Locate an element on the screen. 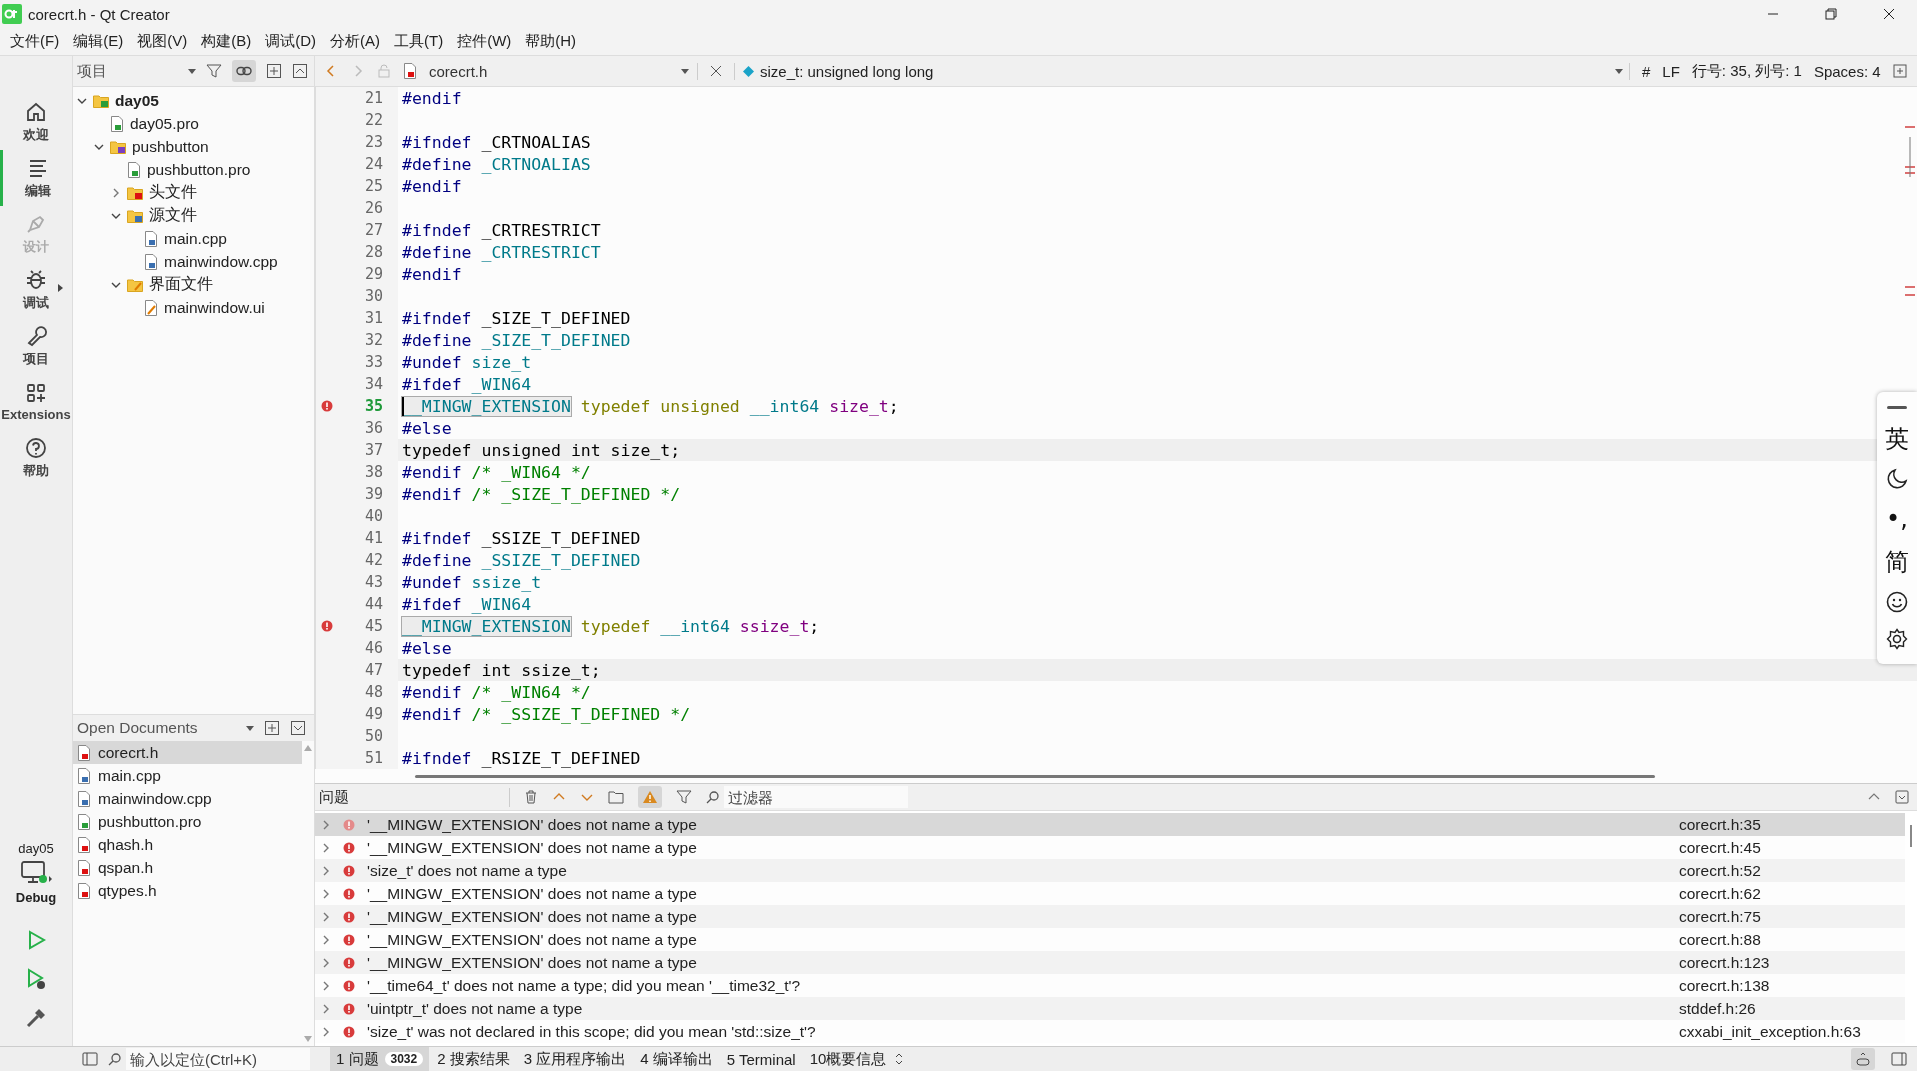  open-document-item: qspan.h is located at coordinates (187, 867).